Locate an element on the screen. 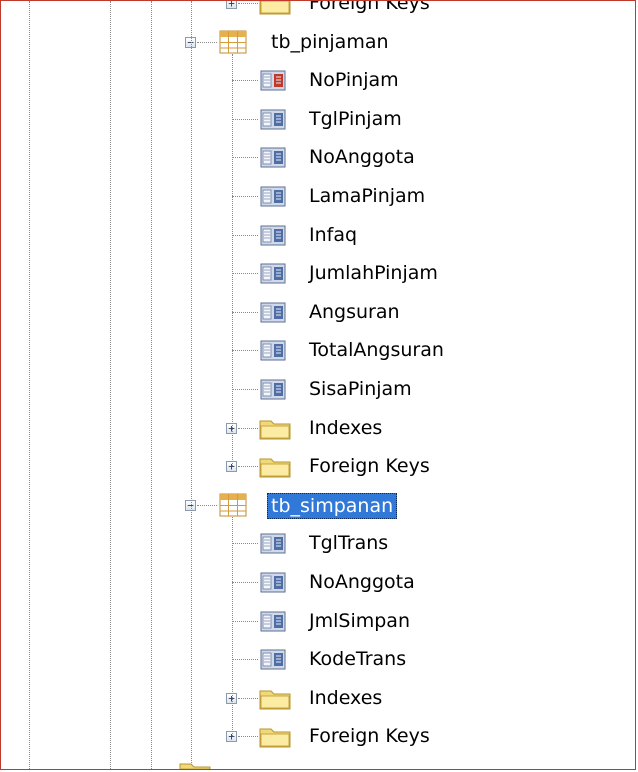 This screenshot has width=638, height=772. column-jmlsimpan: JmlSimpan is located at coordinates (318, 621).